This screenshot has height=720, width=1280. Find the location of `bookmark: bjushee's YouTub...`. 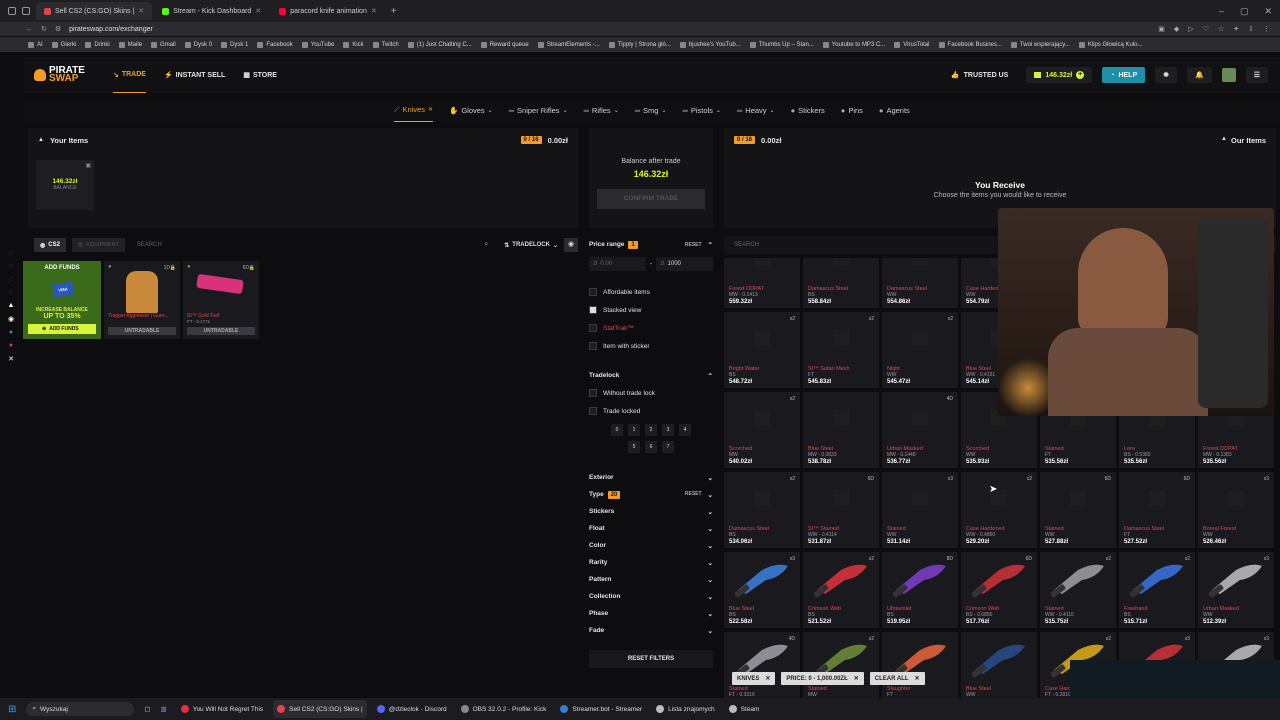

bookmark: bjushee's YouTub... is located at coordinates (710, 44).